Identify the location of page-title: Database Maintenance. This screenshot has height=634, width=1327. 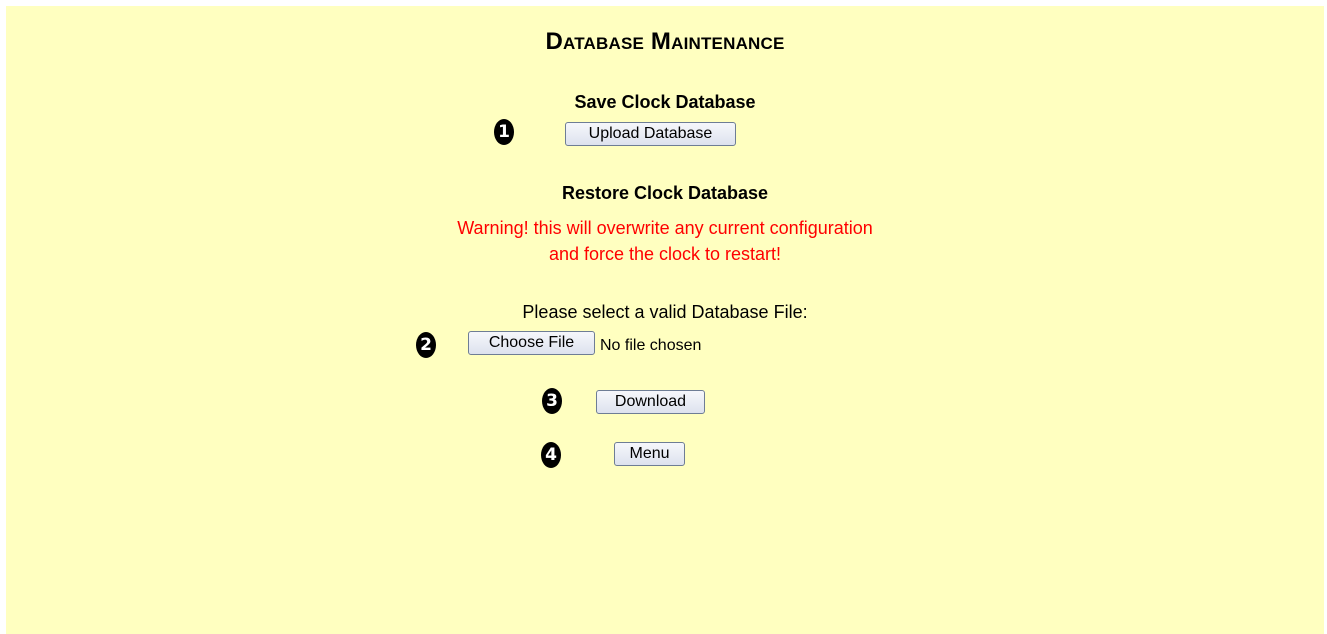
(665, 41).